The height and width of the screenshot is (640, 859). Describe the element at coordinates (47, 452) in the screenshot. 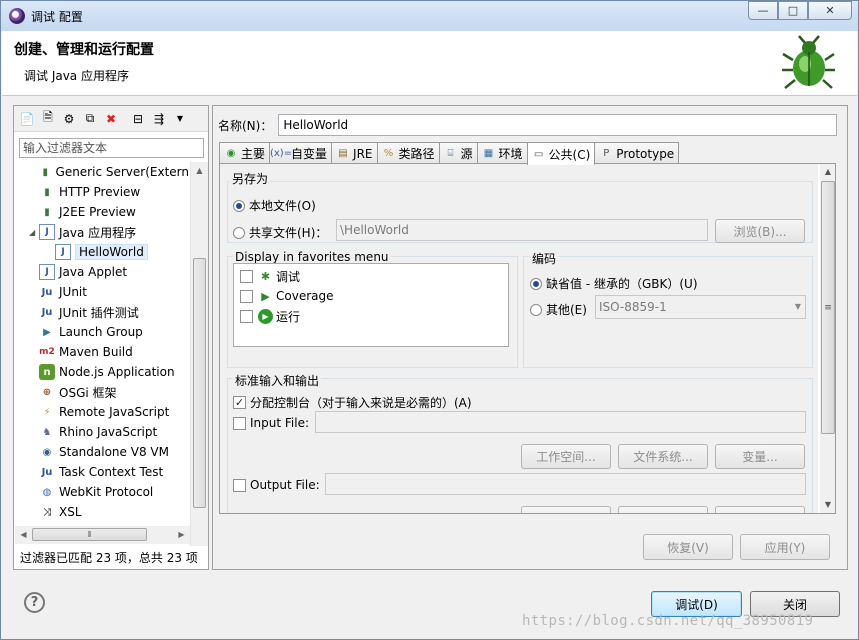

I see `v8-icon: ◉` at that location.